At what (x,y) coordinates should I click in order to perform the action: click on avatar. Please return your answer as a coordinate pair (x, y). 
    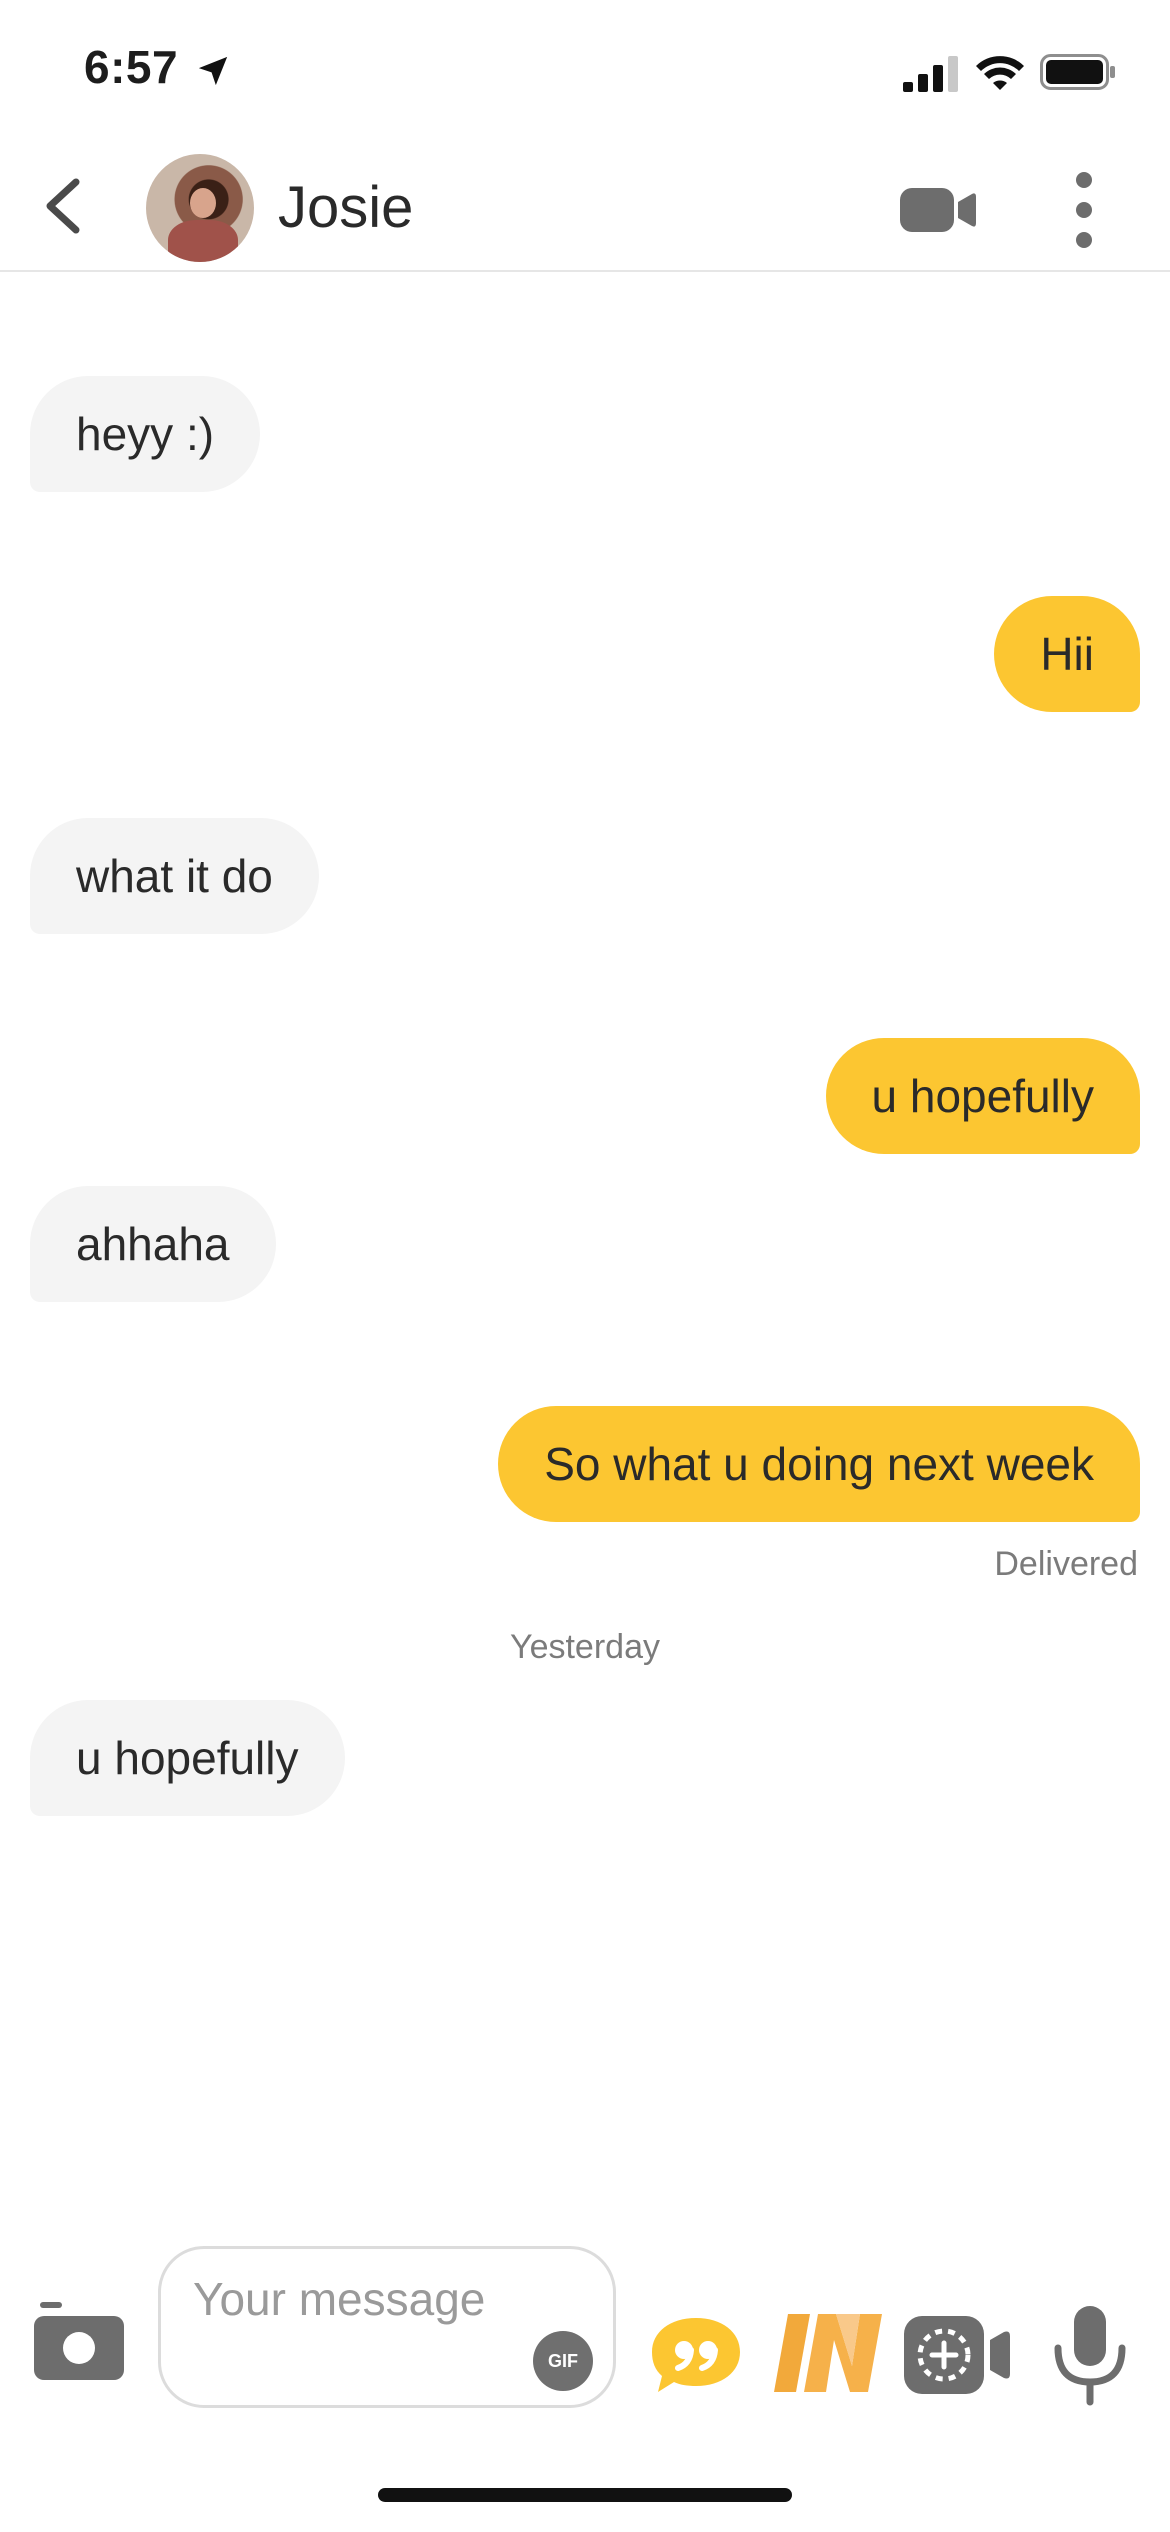
    Looking at the image, I should click on (200, 208).